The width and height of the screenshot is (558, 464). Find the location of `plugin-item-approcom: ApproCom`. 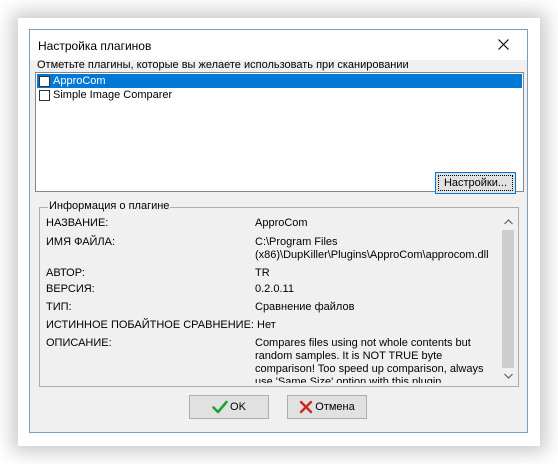

plugin-item-approcom: ApproCom is located at coordinates (279, 81).